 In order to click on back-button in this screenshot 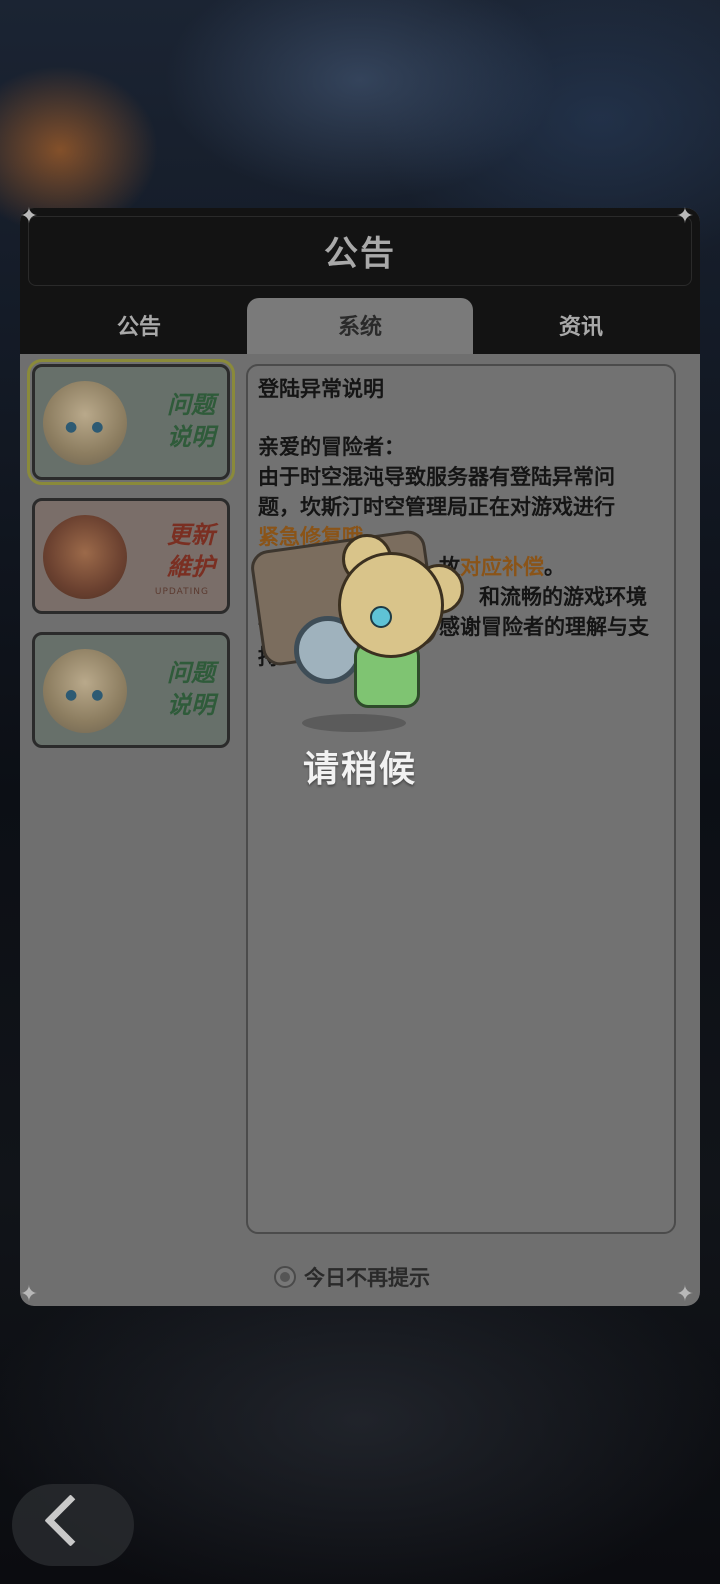, I will do `click(73, 1525)`.